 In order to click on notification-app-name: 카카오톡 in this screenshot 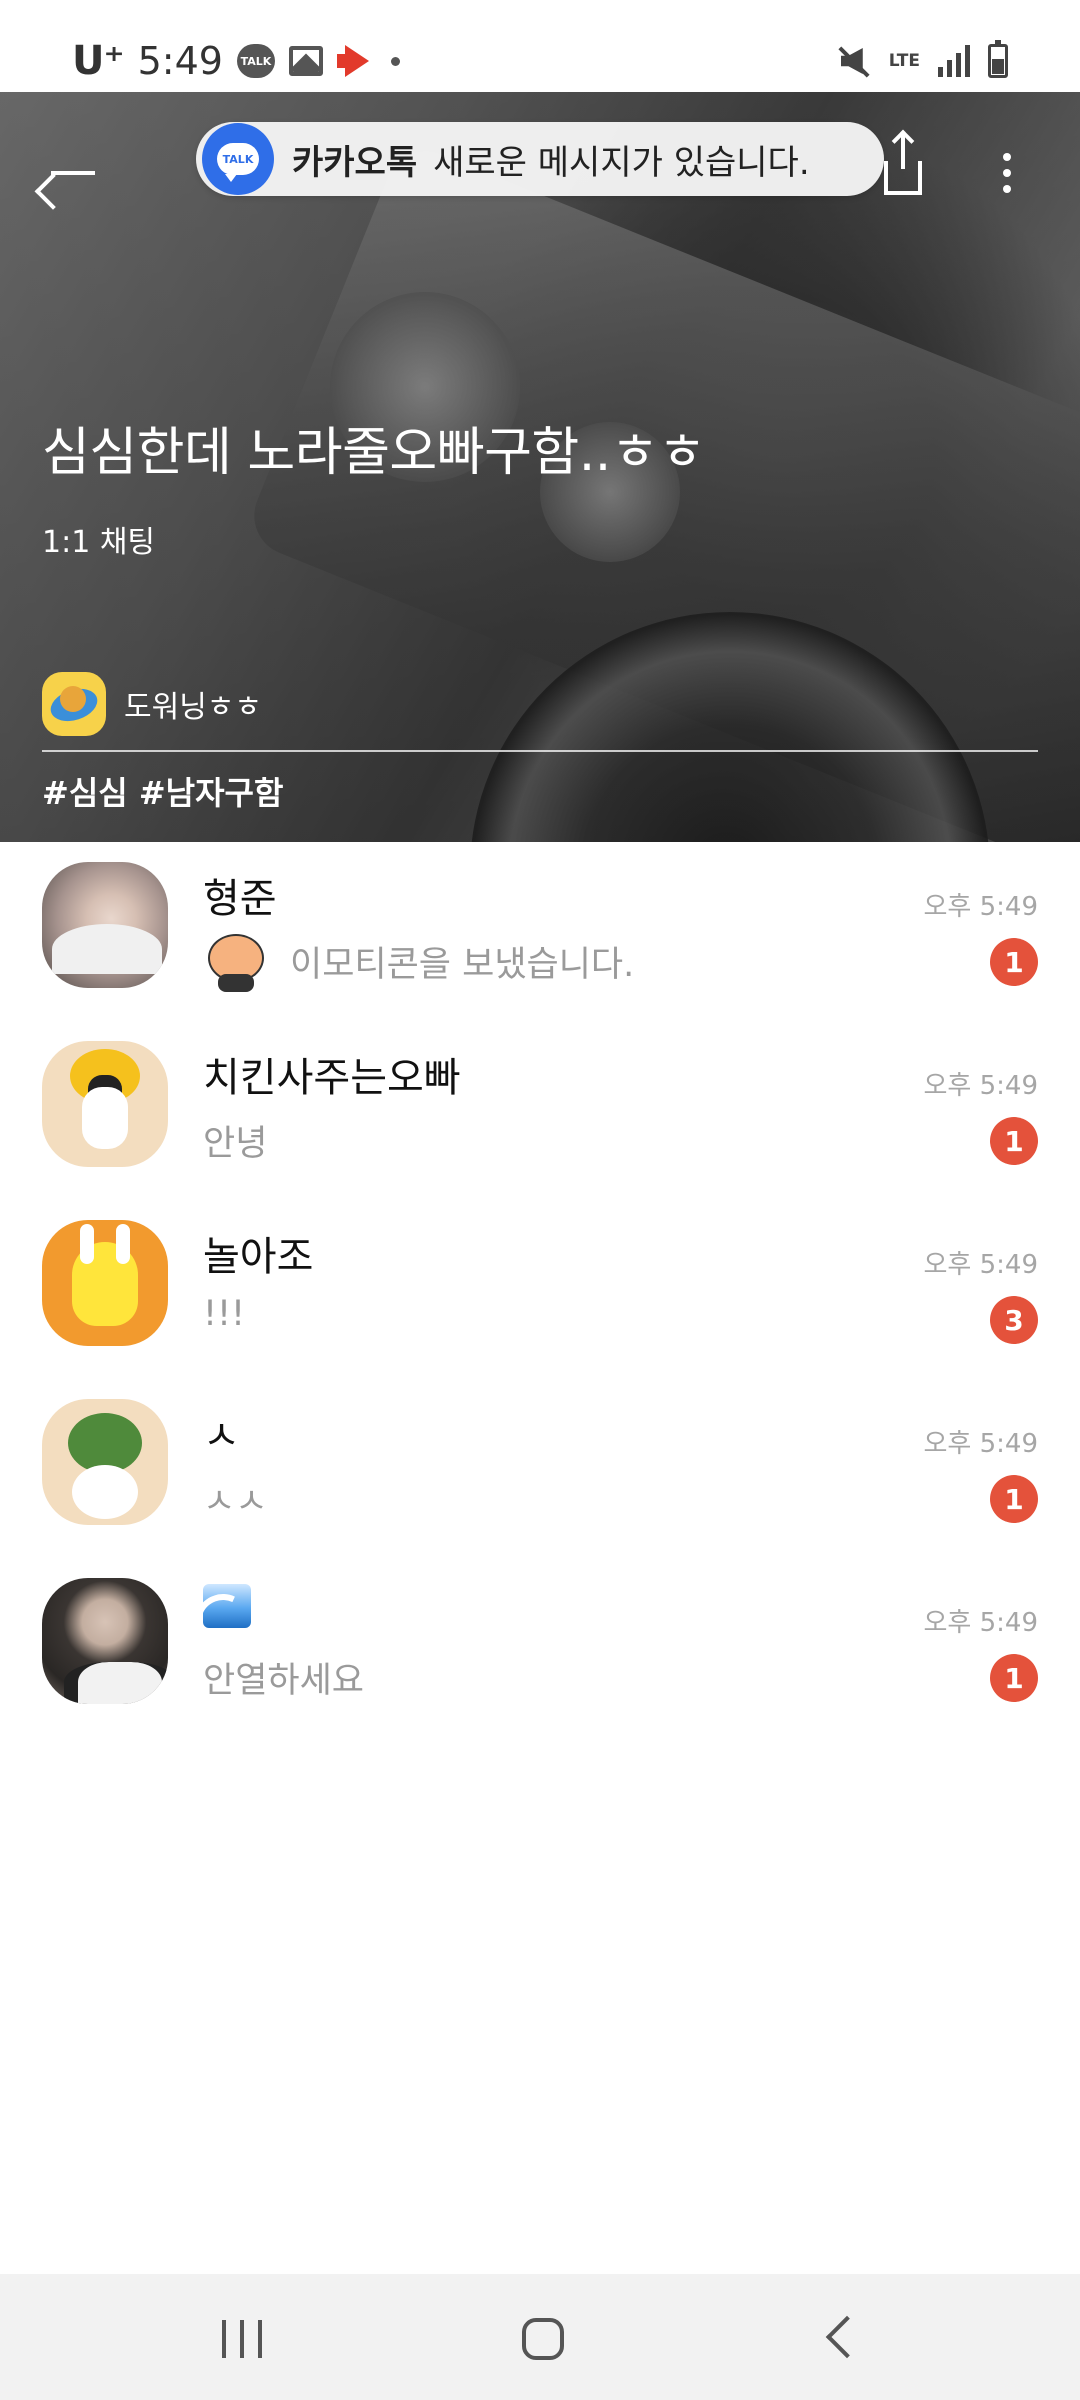, I will do `click(355, 162)`.